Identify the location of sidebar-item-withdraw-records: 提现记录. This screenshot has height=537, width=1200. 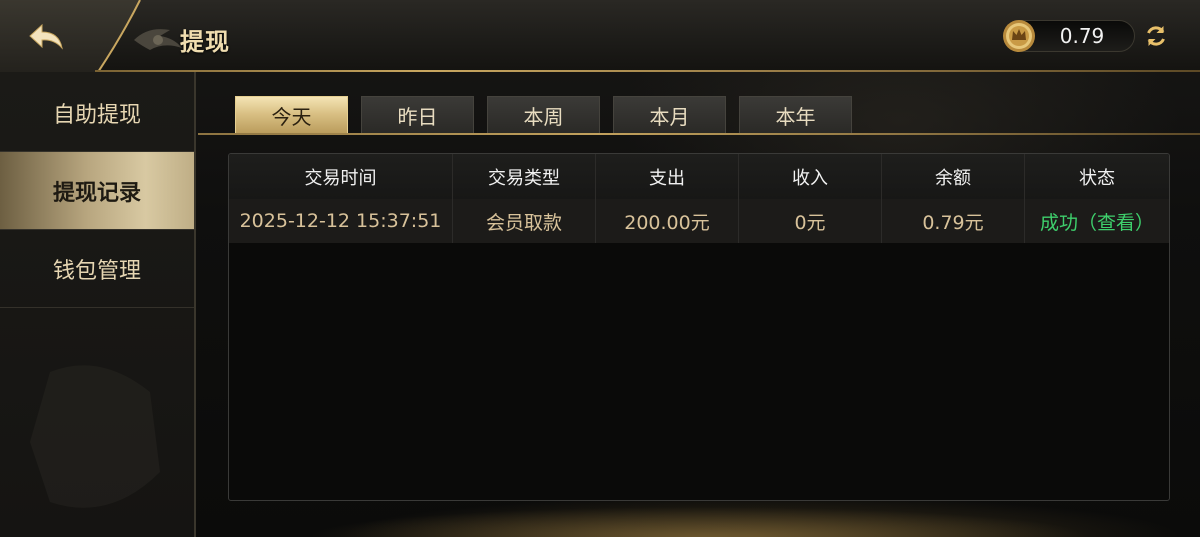
(97, 191).